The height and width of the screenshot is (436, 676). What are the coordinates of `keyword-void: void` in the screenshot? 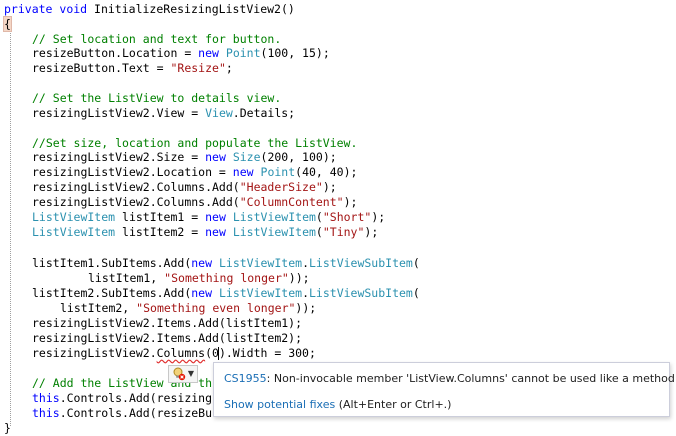 It's located at (73, 9).